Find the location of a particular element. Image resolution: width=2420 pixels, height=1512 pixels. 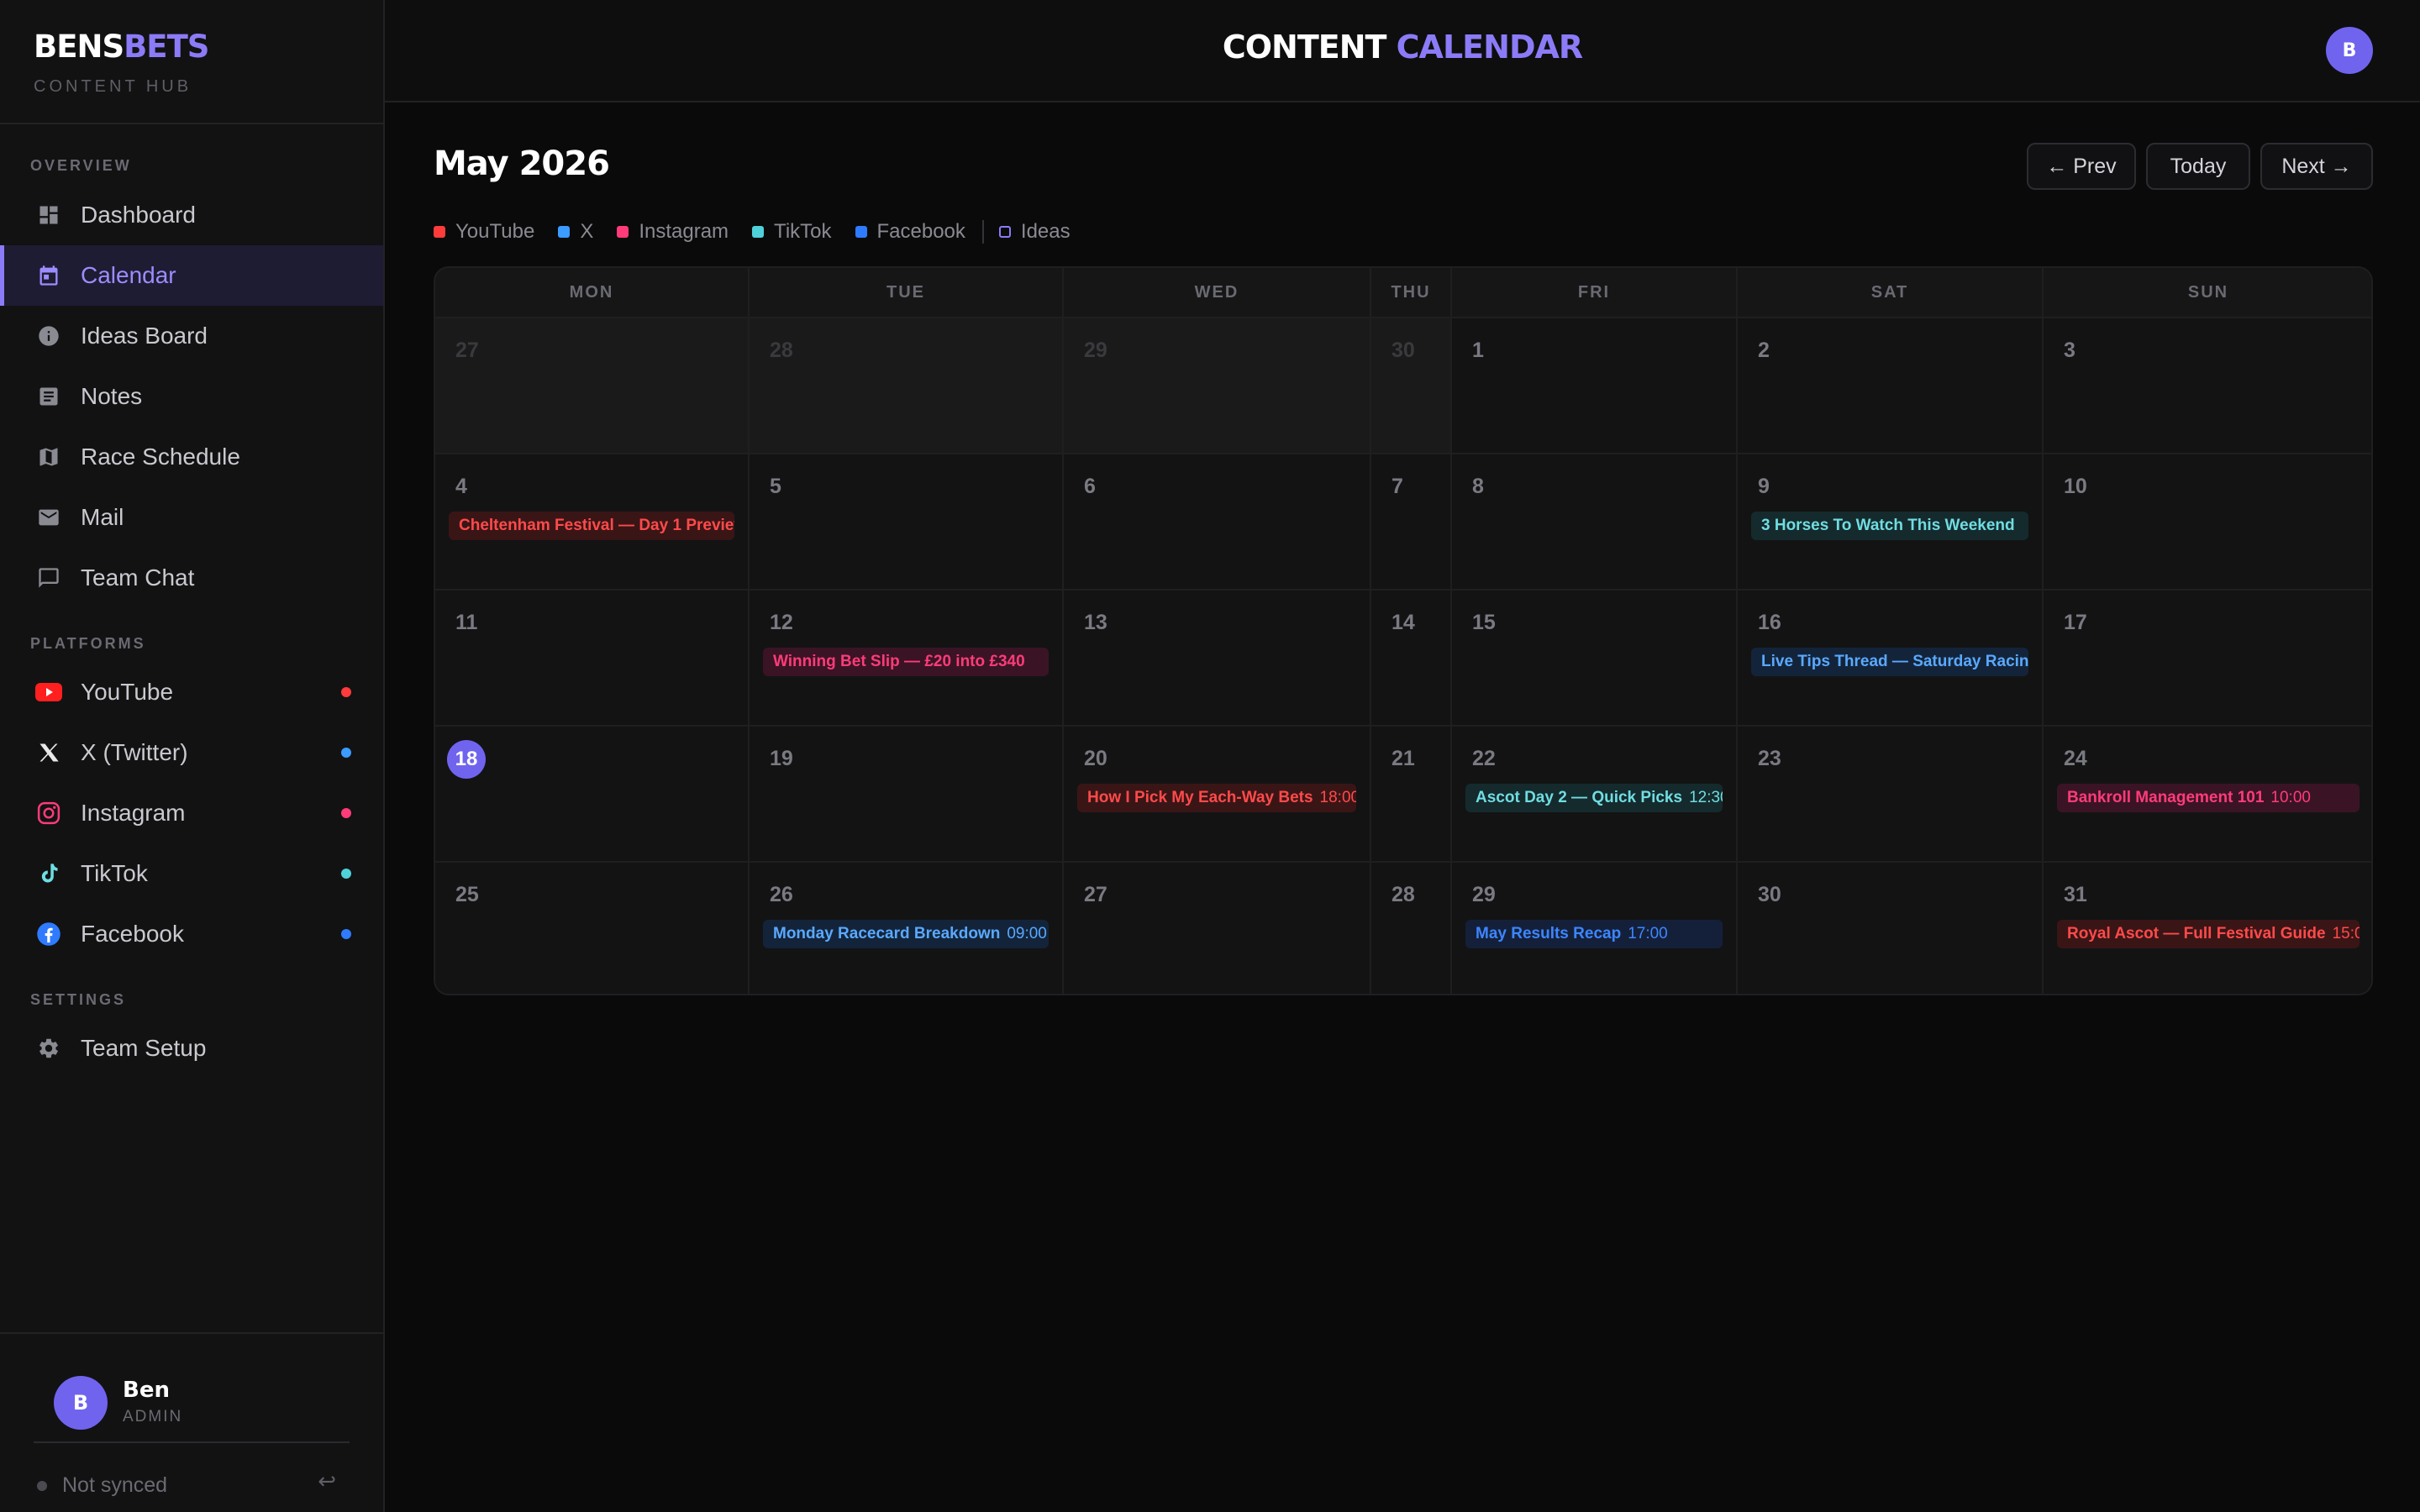

day-cell: 23 is located at coordinates (1891, 795).